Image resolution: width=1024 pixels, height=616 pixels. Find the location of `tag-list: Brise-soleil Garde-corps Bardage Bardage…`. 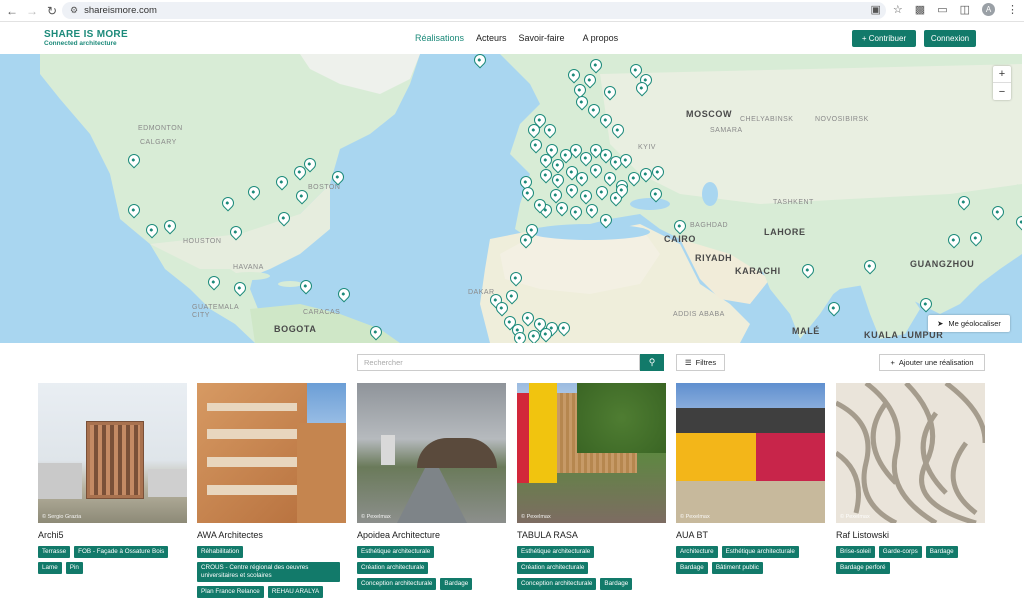

tag-list: Brise-soleil Garde-corps Bardage Bardage… is located at coordinates (910, 560).